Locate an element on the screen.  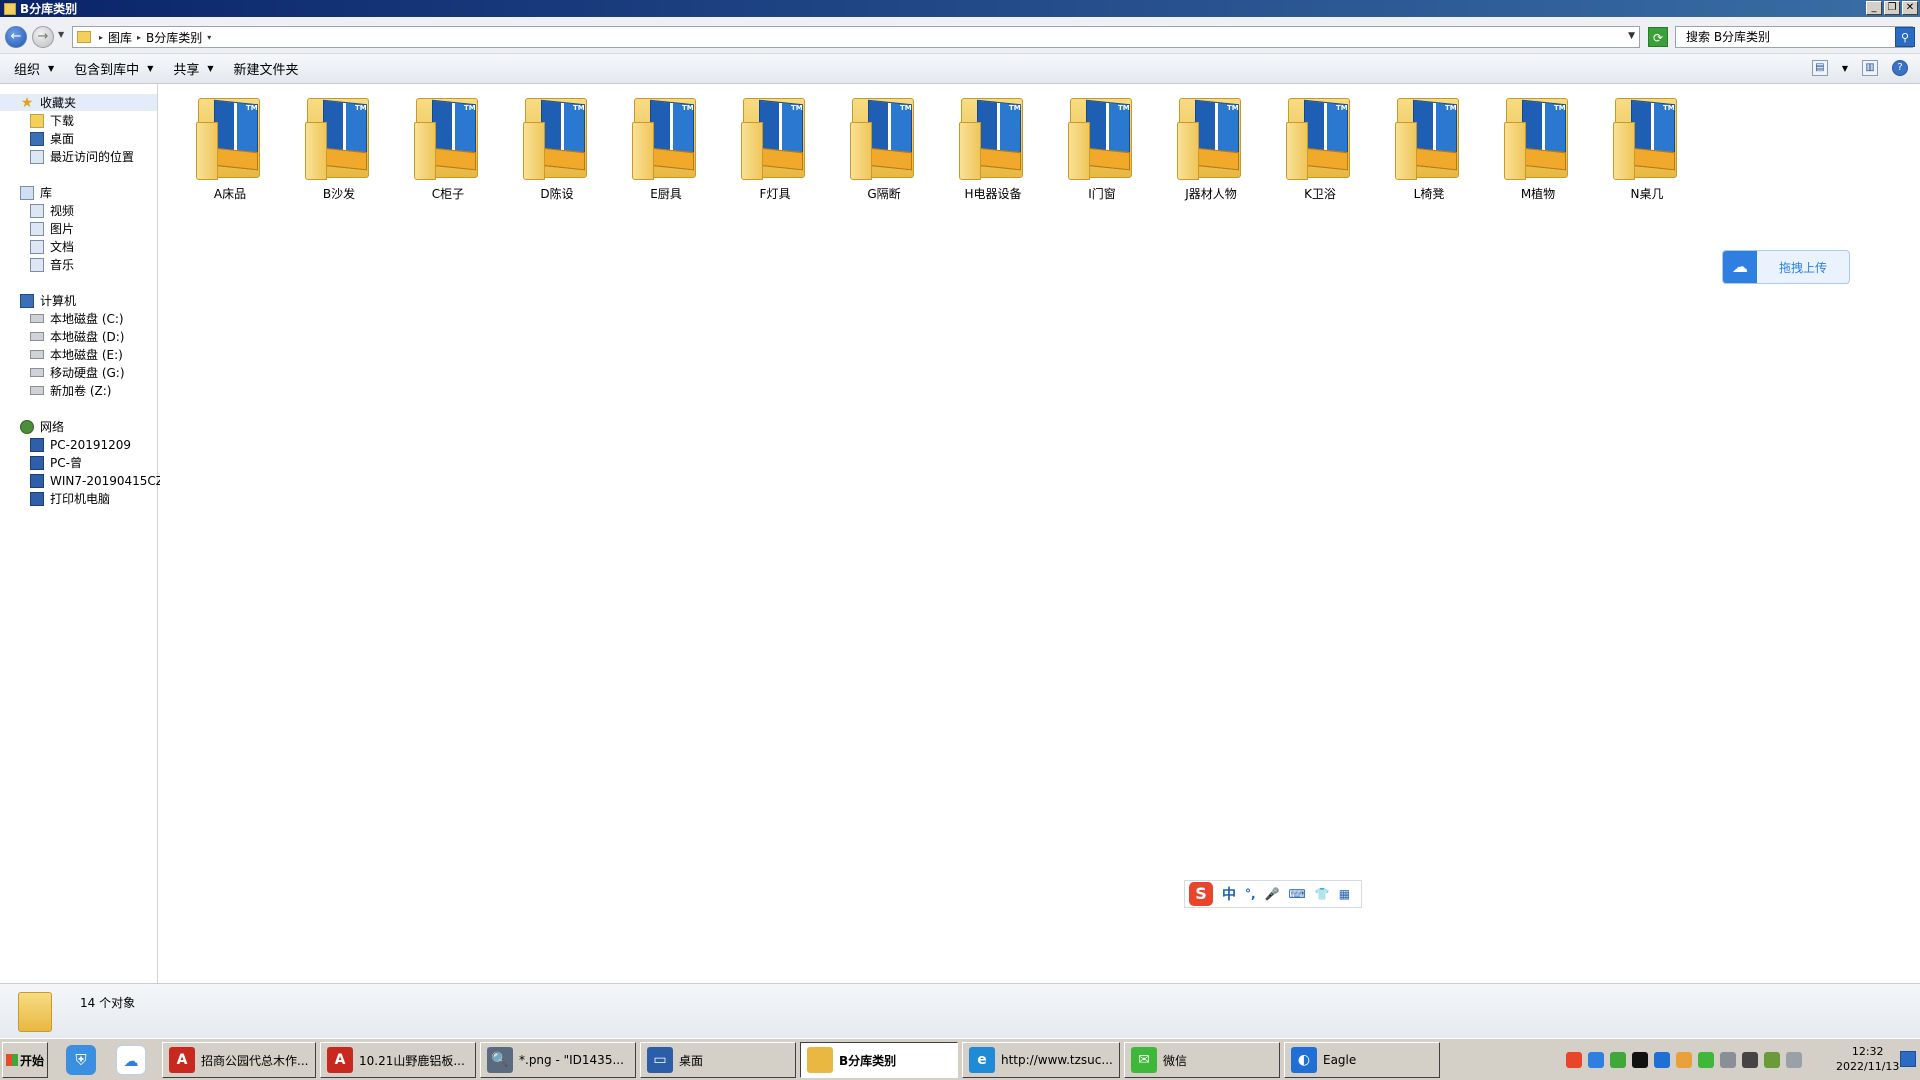
volume-icon is located at coordinates (1794, 1060).